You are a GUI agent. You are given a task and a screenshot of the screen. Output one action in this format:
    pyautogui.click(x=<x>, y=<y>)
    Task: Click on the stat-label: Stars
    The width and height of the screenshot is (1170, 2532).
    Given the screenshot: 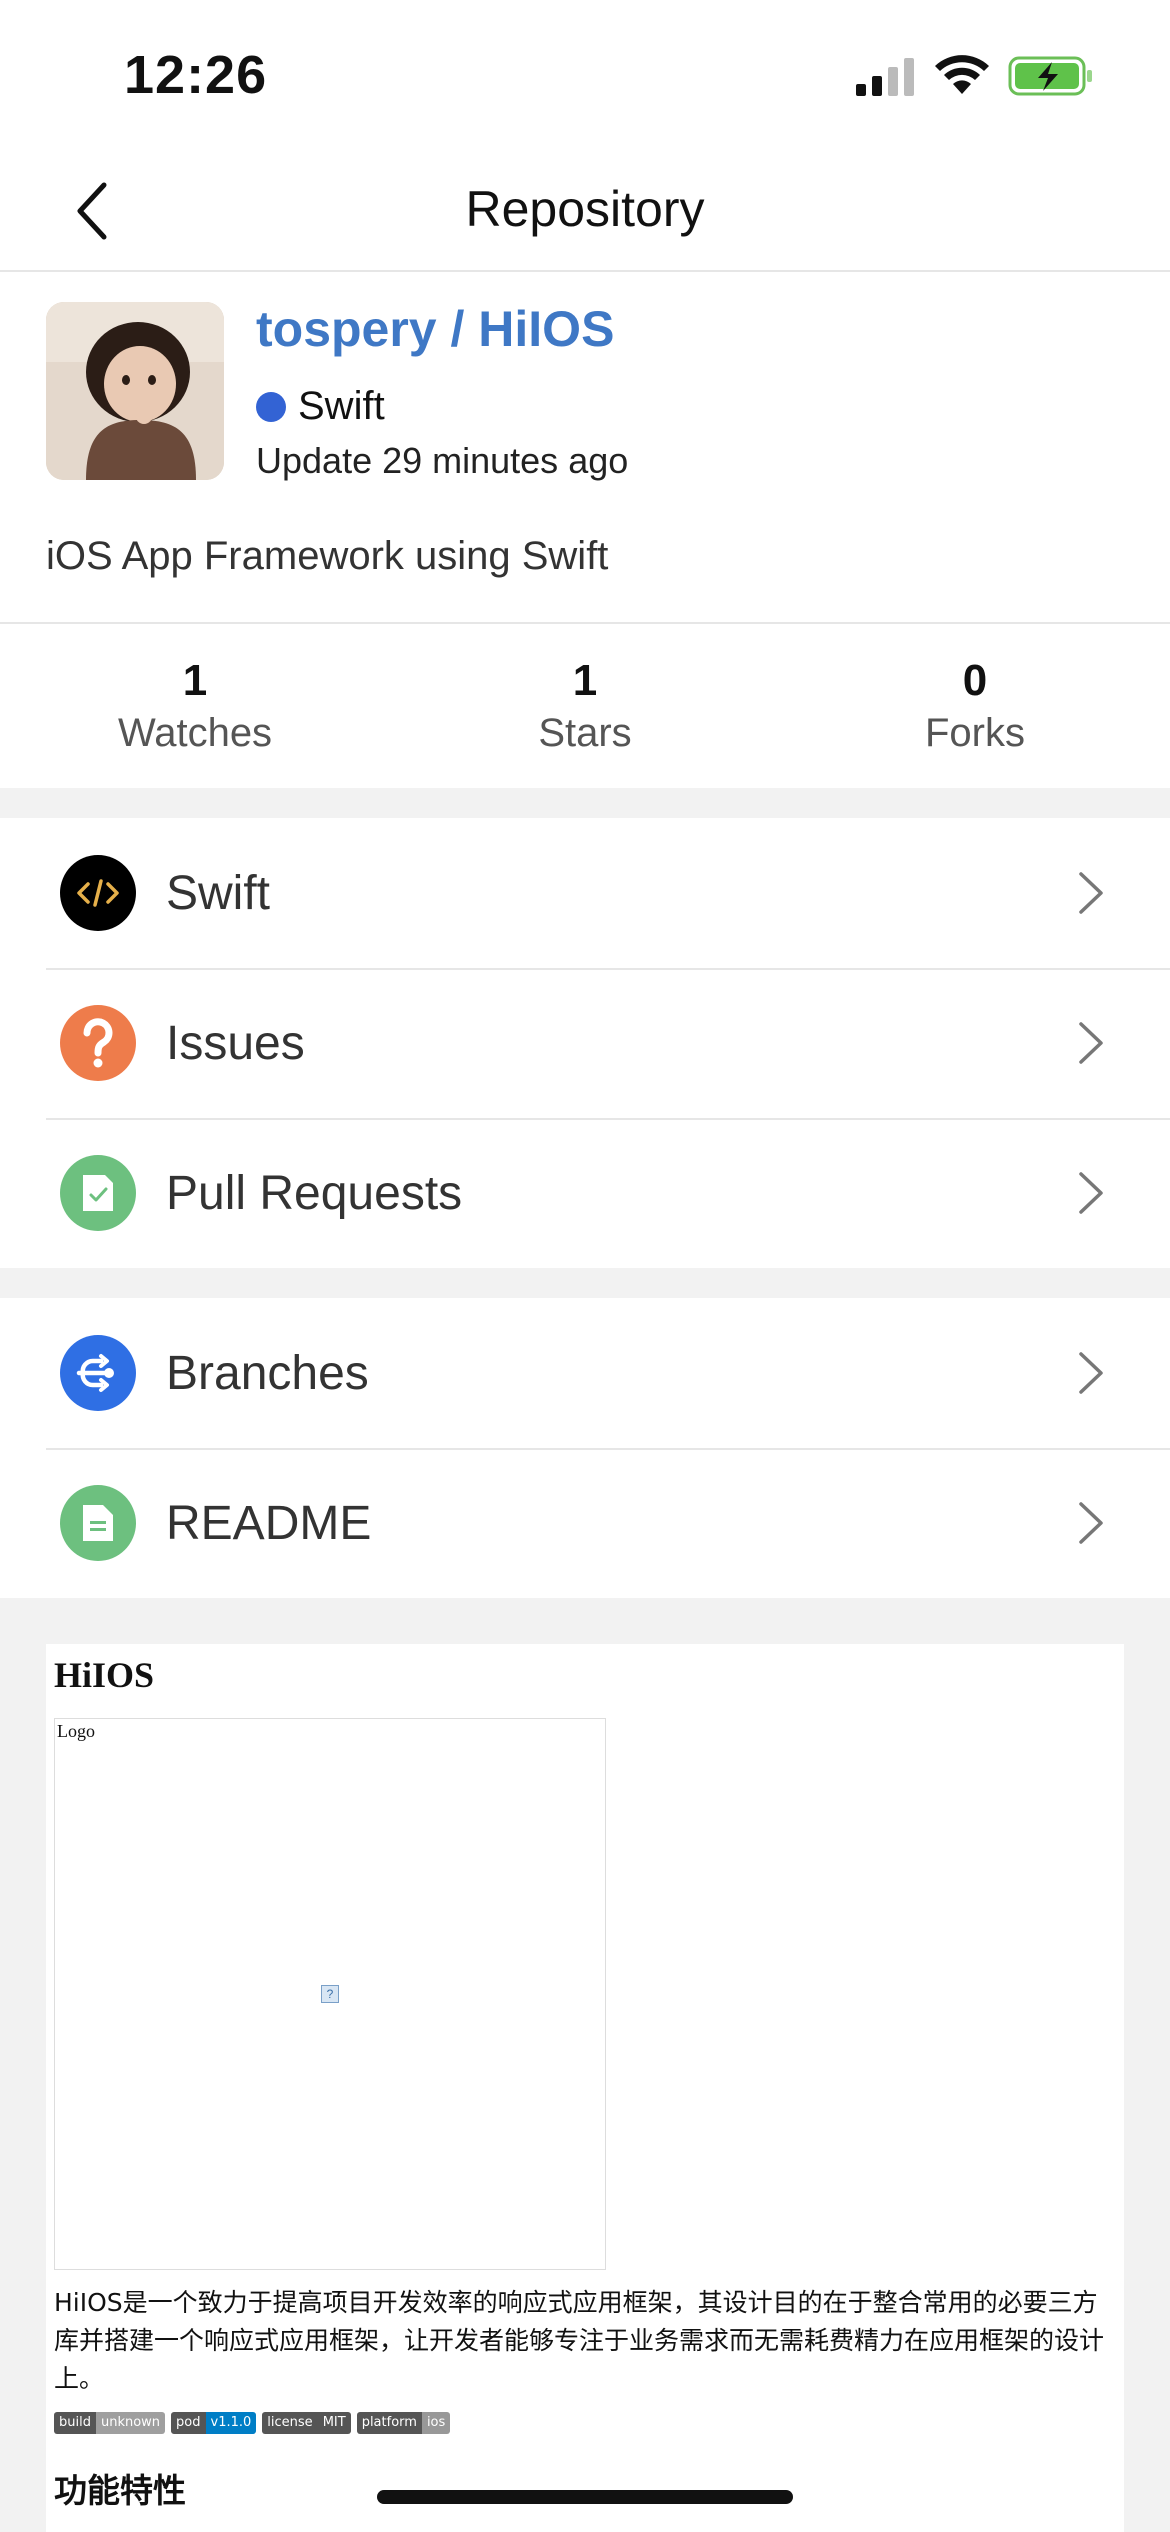 What is the action you would take?
    pyautogui.click(x=585, y=733)
    